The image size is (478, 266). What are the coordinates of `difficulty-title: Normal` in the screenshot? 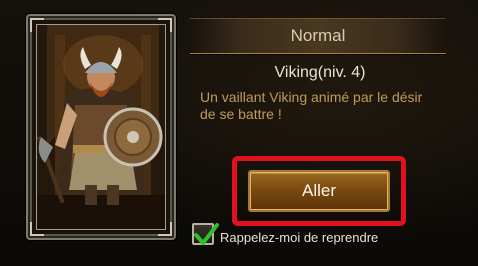 It's located at (318, 35).